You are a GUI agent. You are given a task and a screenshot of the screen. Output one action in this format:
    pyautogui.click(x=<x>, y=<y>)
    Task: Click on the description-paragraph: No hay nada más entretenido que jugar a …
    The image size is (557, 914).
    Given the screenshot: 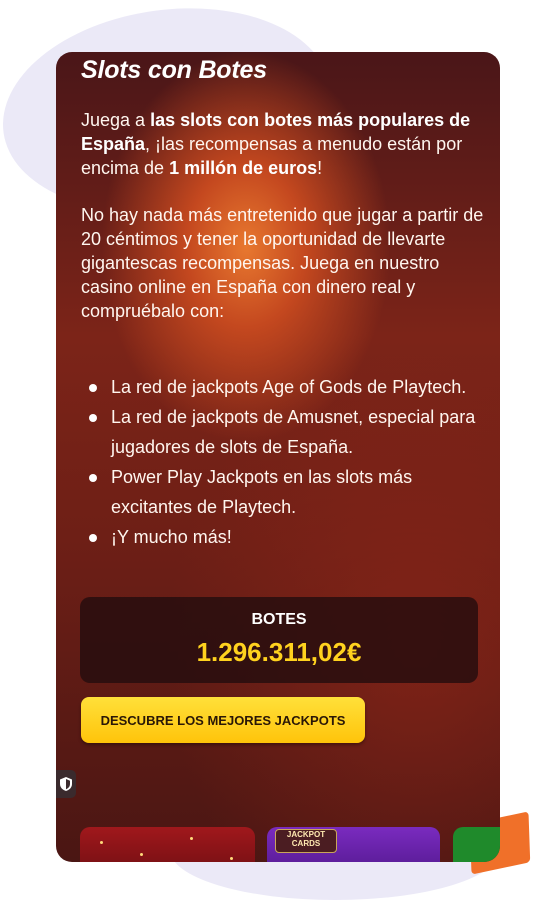 What is the action you would take?
    pyautogui.click(x=282, y=263)
    